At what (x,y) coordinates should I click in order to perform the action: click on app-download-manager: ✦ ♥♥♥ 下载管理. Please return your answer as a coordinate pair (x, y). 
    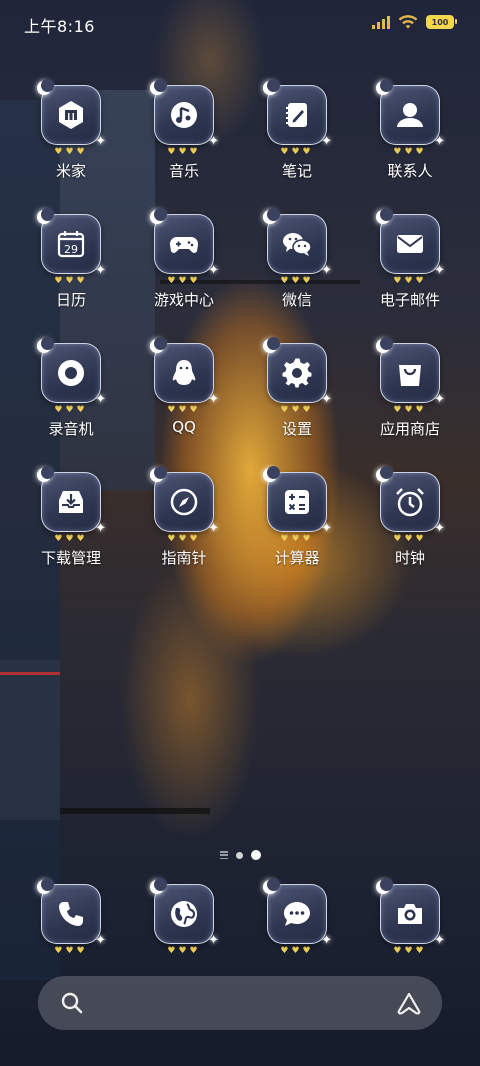
    Looking at the image, I should click on (71, 517).